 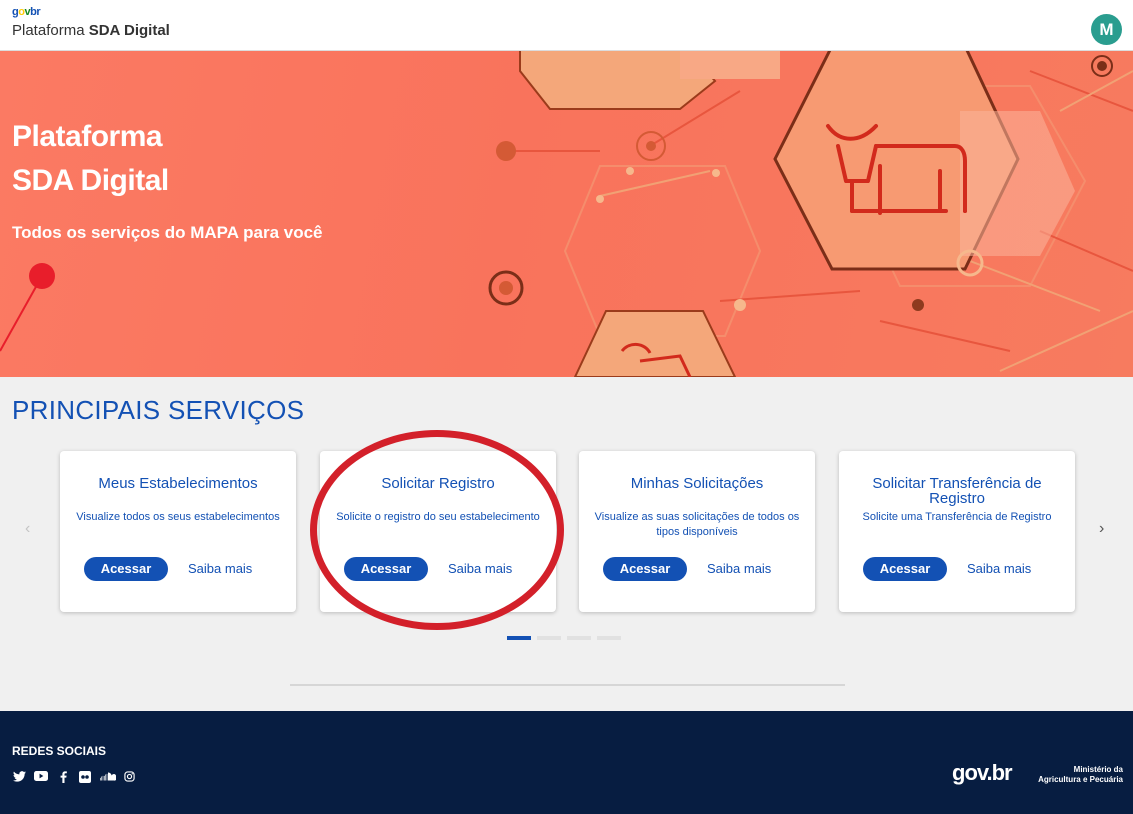 What do you see at coordinates (27, 529) in the screenshot?
I see `carousel-prev-icon: ‹` at bounding box center [27, 529].